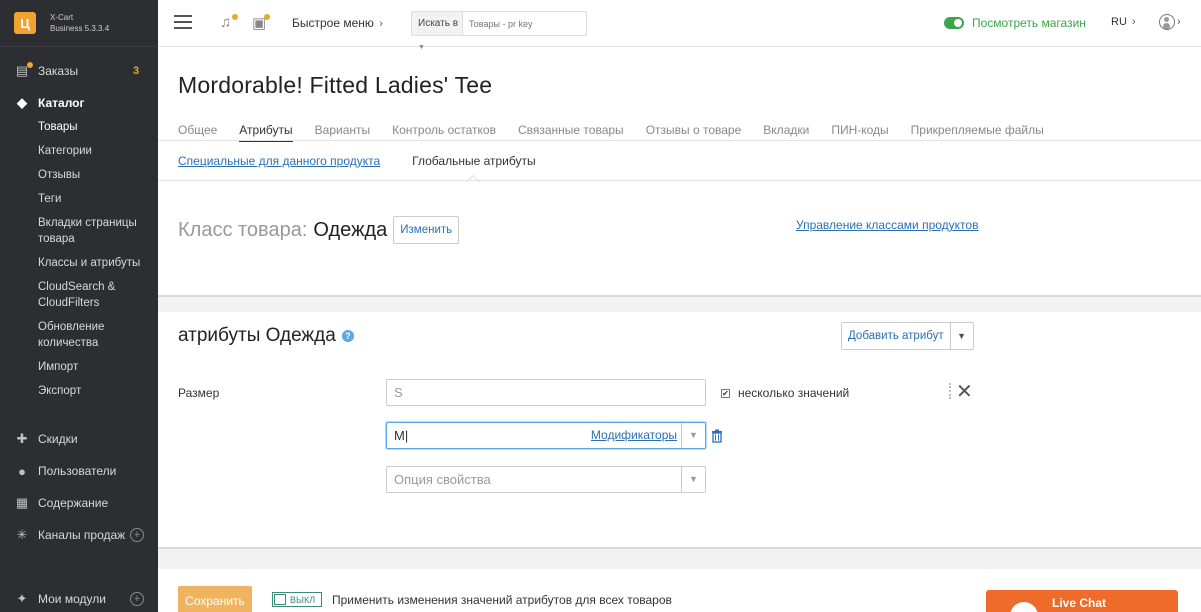  I want to click on product-class-label: Класс товара:, so click(243, 229).